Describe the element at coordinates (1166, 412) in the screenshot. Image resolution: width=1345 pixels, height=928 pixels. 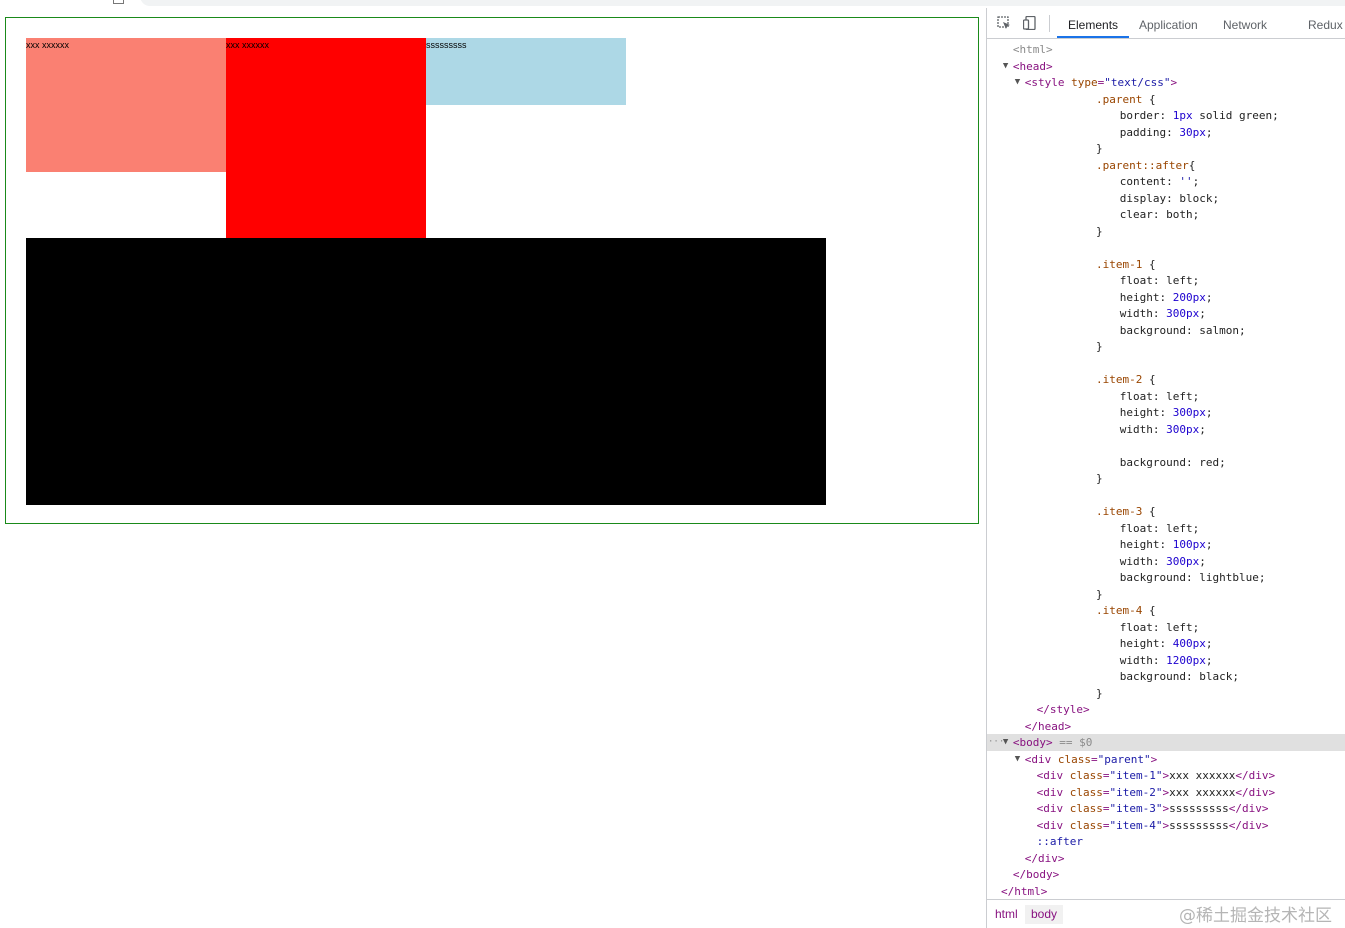
I see `dom-tree-line: height: 300px;` at that location.